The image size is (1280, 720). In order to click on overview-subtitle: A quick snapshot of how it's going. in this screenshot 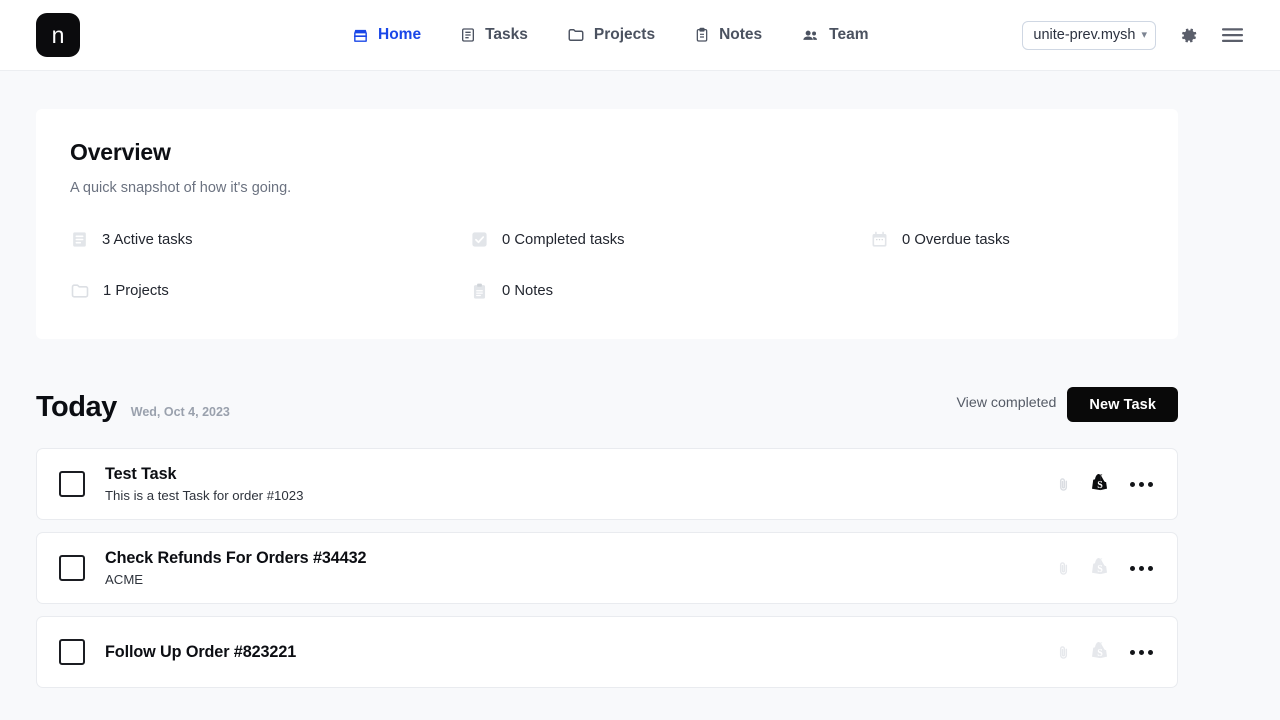, I will do `click(181, 188)`.